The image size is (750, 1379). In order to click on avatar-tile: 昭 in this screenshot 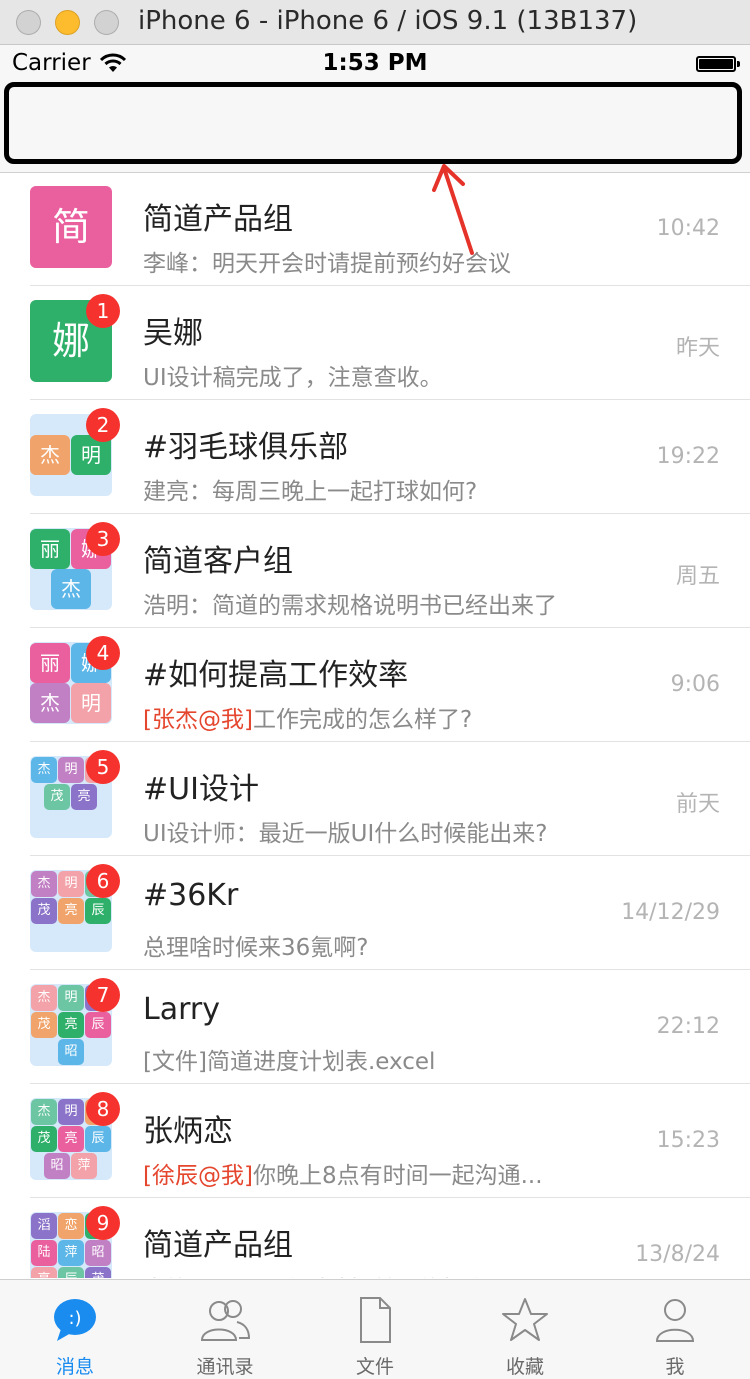, I will do `click(71, 1052)`.